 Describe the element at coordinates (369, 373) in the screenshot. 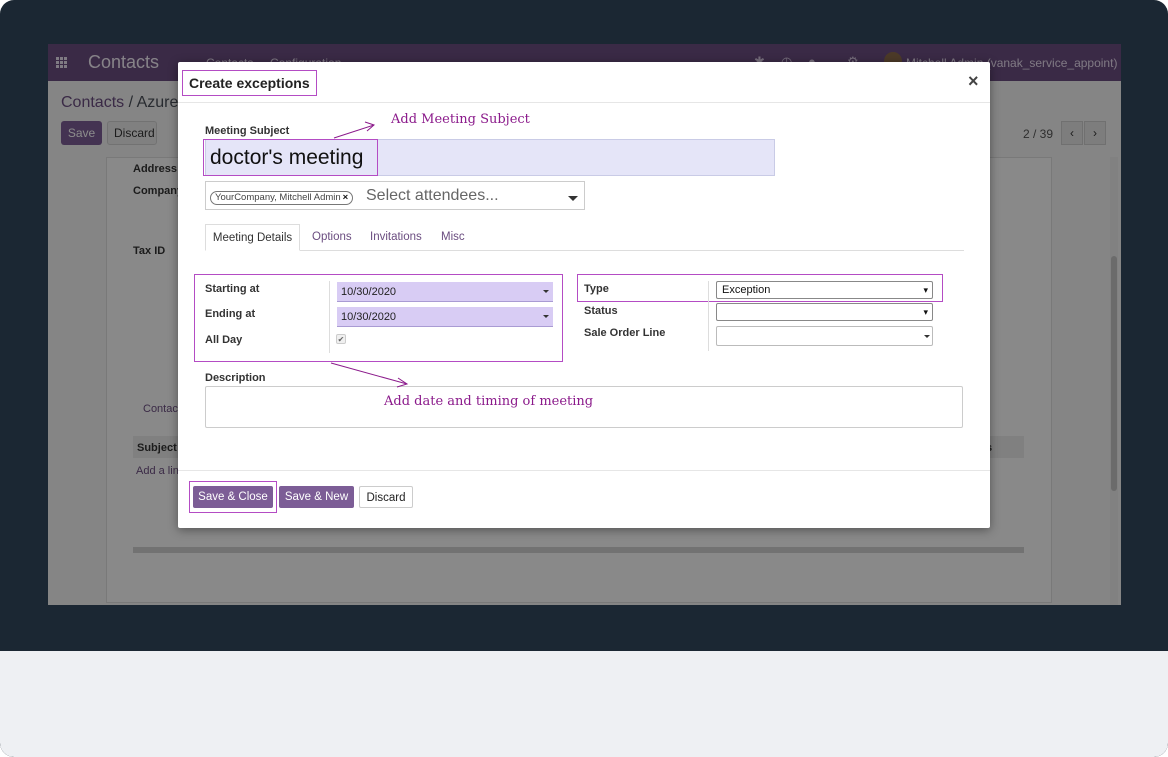

I see `datetime-arrow-line` at that location.